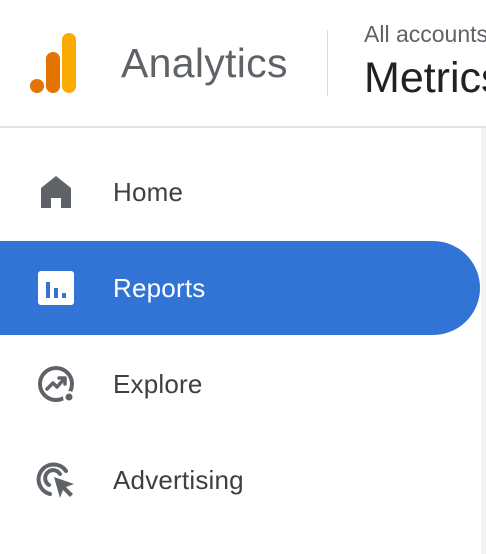  I want to click on explore-icon, so click(56, 384).